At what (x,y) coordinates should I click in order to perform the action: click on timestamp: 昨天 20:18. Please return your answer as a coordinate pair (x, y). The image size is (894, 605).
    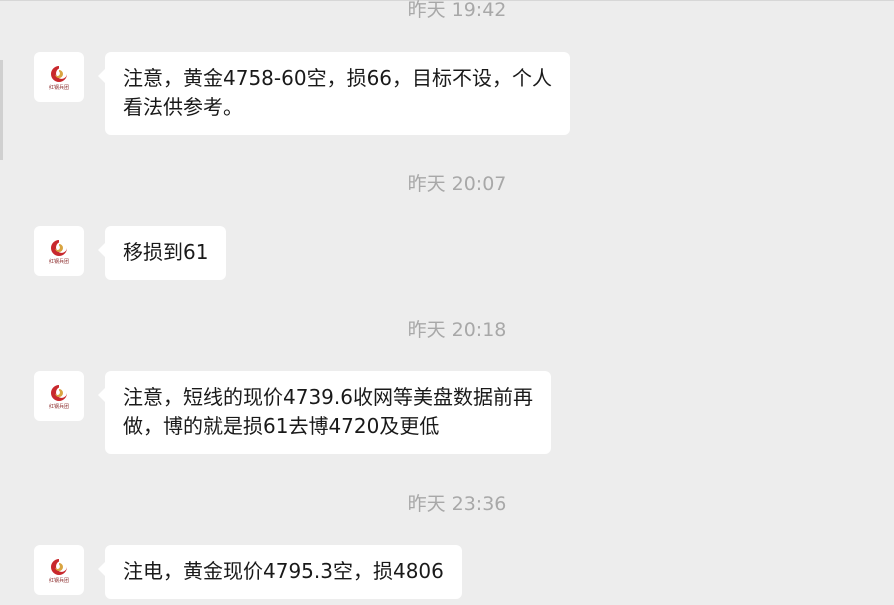
    Looking at the image, I should click on (457, 330).